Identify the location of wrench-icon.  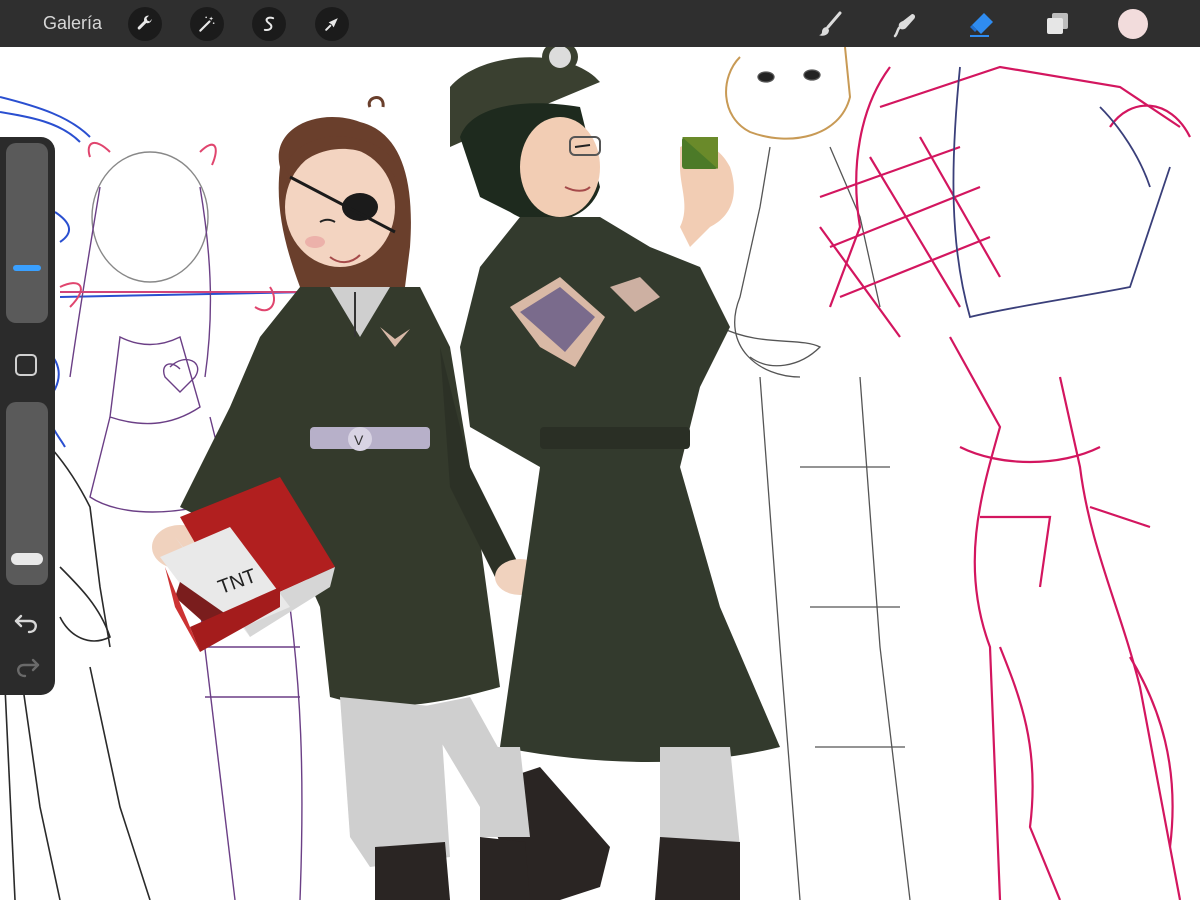
(144, 22).